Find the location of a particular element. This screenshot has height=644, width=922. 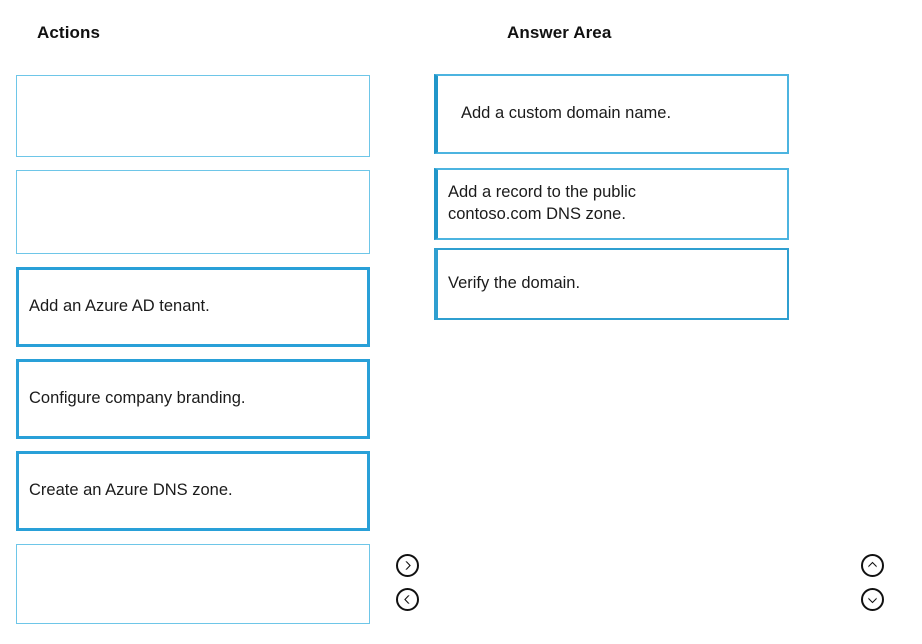

action-tile-label: Add an Azure AD tenant. is located at coordinates (119, 306).